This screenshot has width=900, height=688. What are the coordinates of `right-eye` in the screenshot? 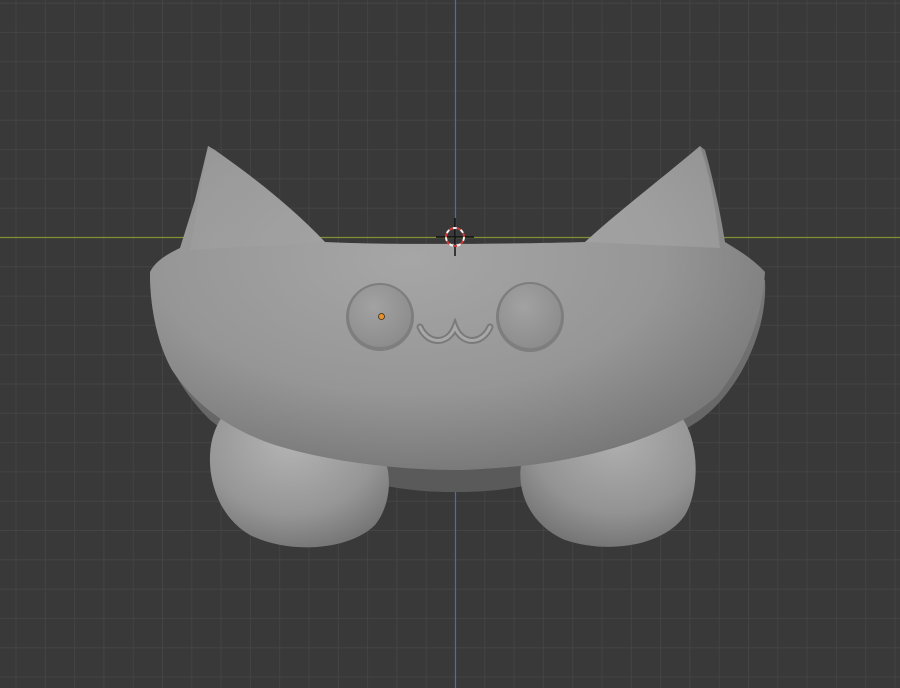 It's located at (530, 317).